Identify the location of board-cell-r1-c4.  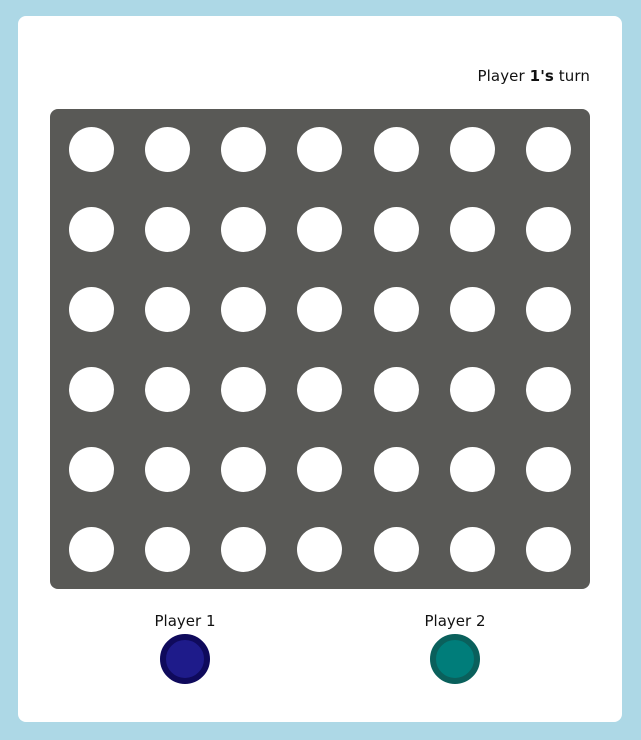
(320, 149).